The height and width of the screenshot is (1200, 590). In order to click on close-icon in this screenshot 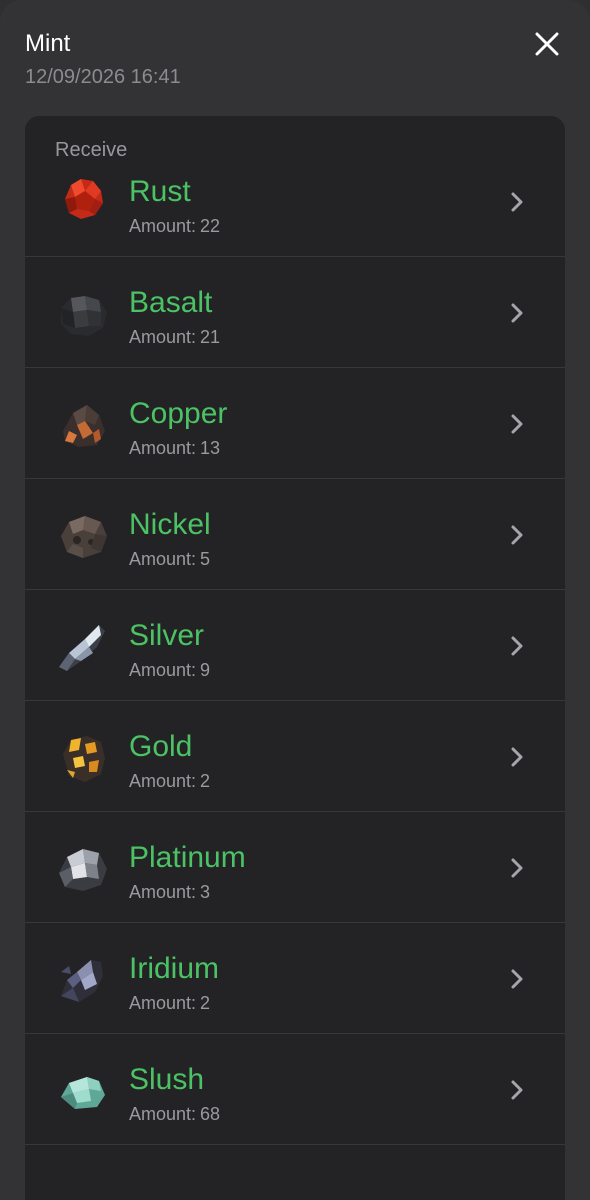, I will do `click(547, 44)`.